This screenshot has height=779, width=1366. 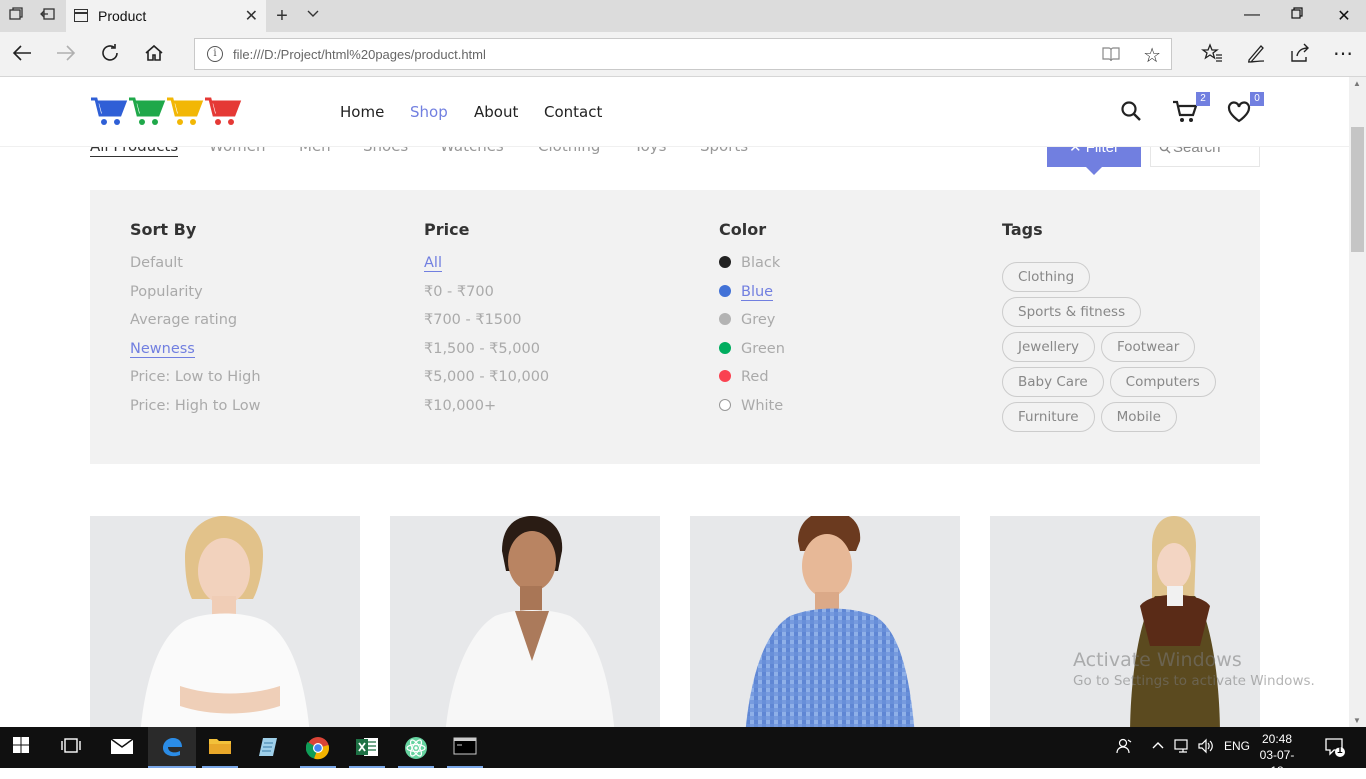 What do you see at coordinates (683, 752) in the screenshot?
I see `windows-taskbar: ENG 20:48 03-07-18 1` at bounding box center [683, 752].